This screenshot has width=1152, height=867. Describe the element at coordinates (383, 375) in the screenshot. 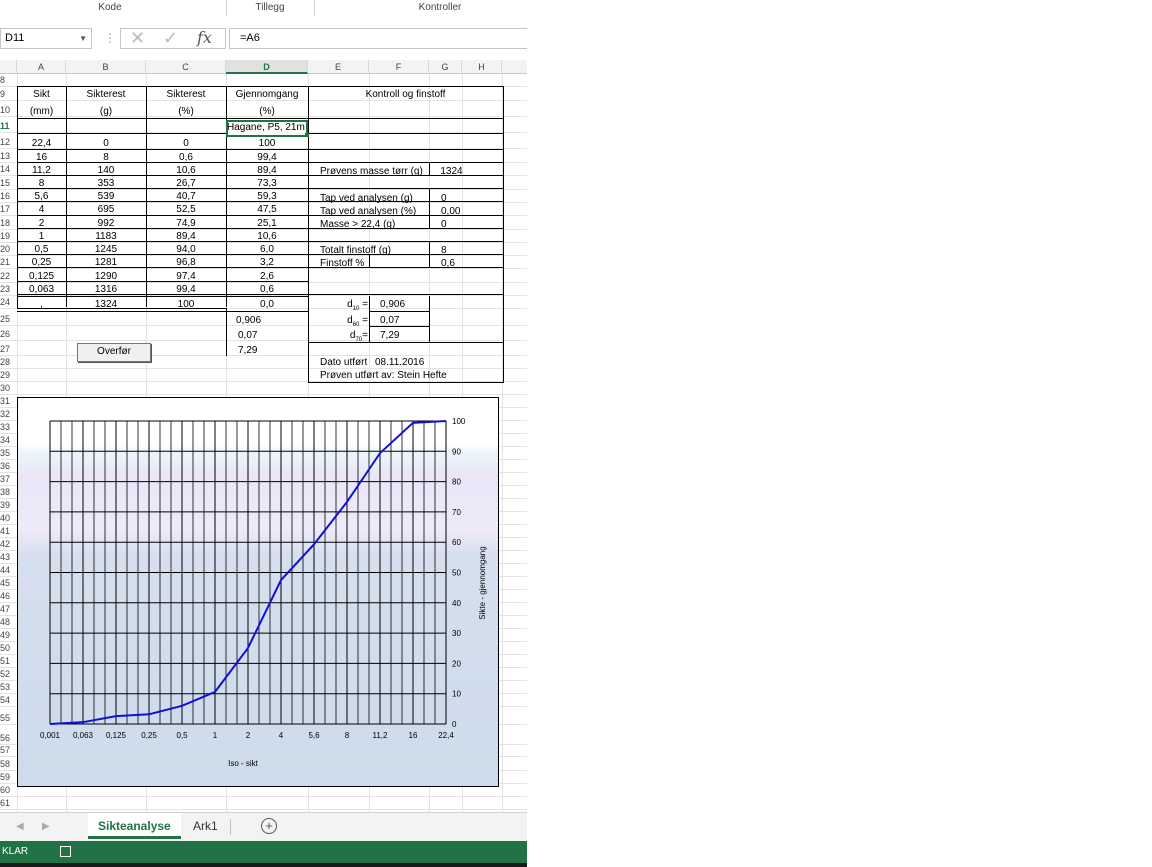

I see `done-by: Prøven utført av: Stein Hefte` at that location.